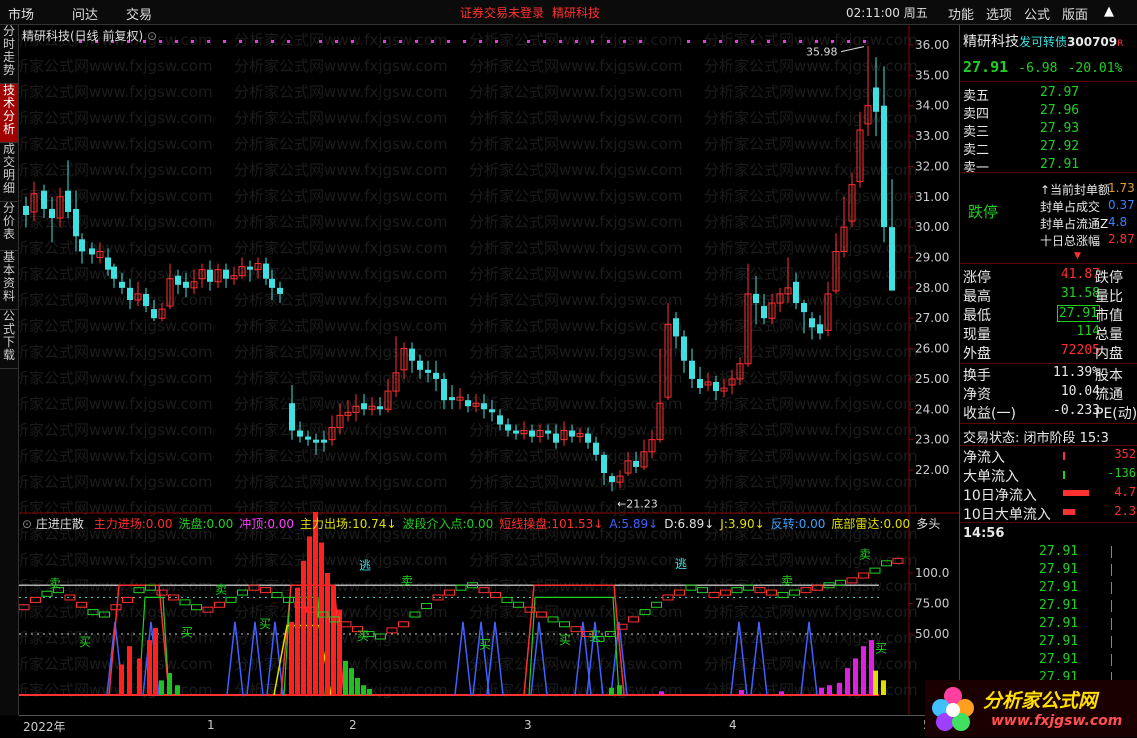 The image size is (1137, 738). Describe the element at coordinates (1036, 436) in the screenshot. I see `trade-status: 交易状态: 闭市阶段 15:3` at that location.